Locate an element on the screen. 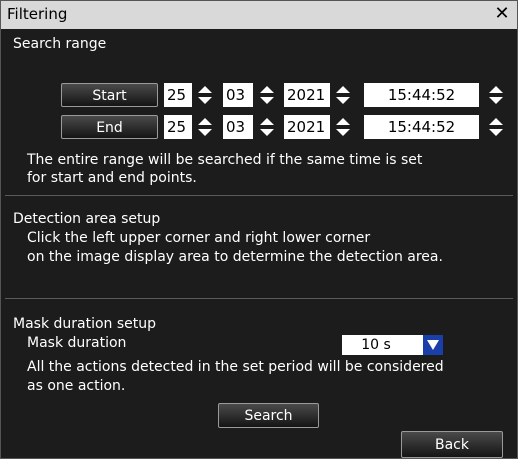 The height and width of the screenshot is (459, 518). dialog-title: Filtering is located at coordinates (37, 14).